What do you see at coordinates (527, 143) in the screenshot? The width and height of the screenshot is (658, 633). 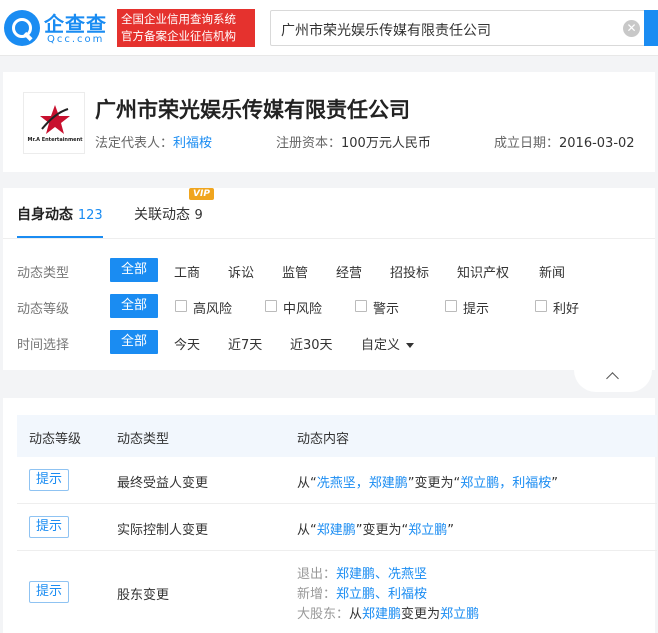 I see `founded-label: 成立日期：` at bounding box center [527, 143].